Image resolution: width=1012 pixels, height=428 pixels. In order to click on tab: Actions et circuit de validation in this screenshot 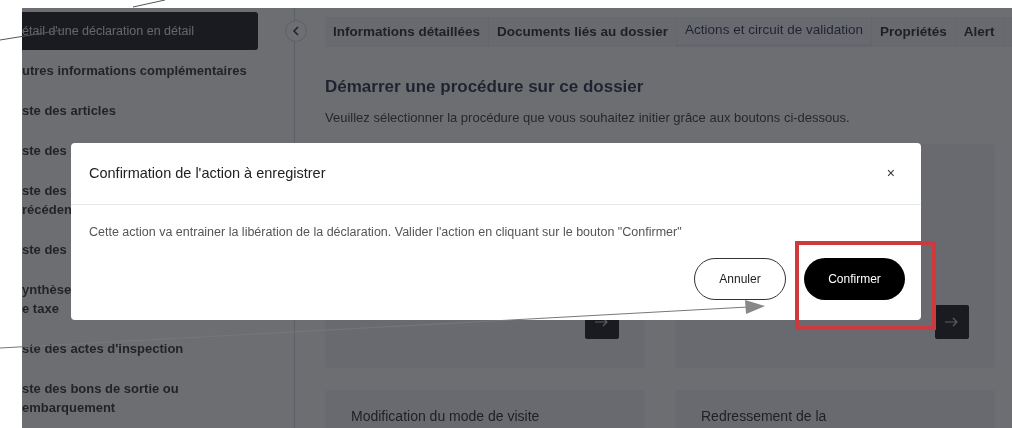, I will do `click(774, 32)`.